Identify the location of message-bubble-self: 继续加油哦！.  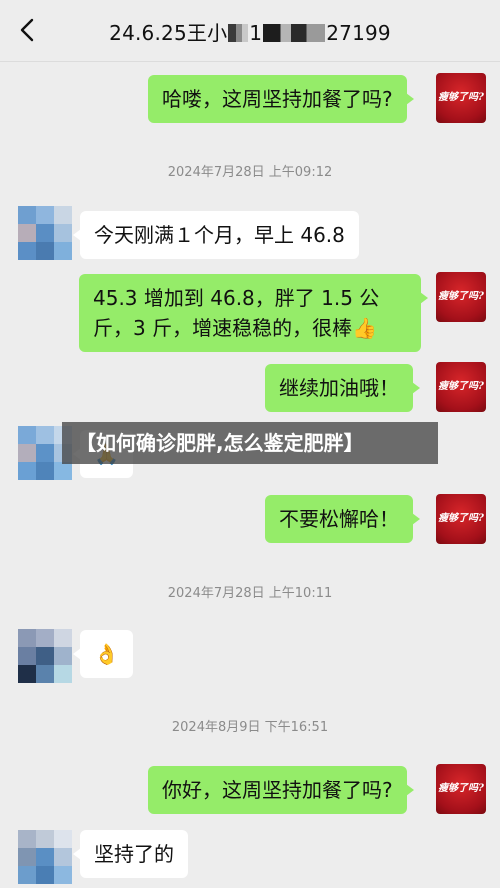
(342, 388).